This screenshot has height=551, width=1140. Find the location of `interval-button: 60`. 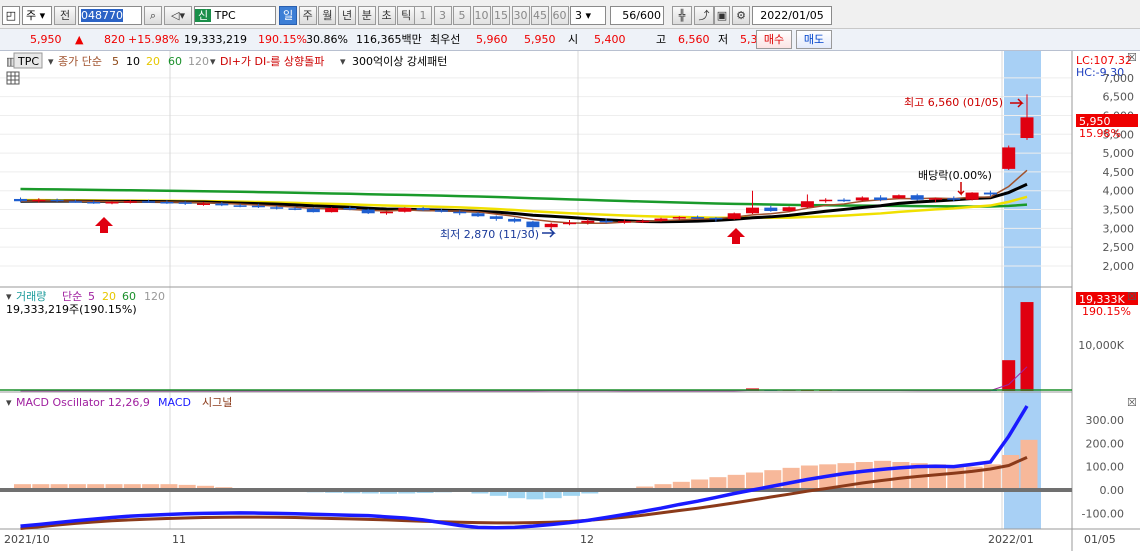

interval-button: 60 is located at coordinates (559, 15).